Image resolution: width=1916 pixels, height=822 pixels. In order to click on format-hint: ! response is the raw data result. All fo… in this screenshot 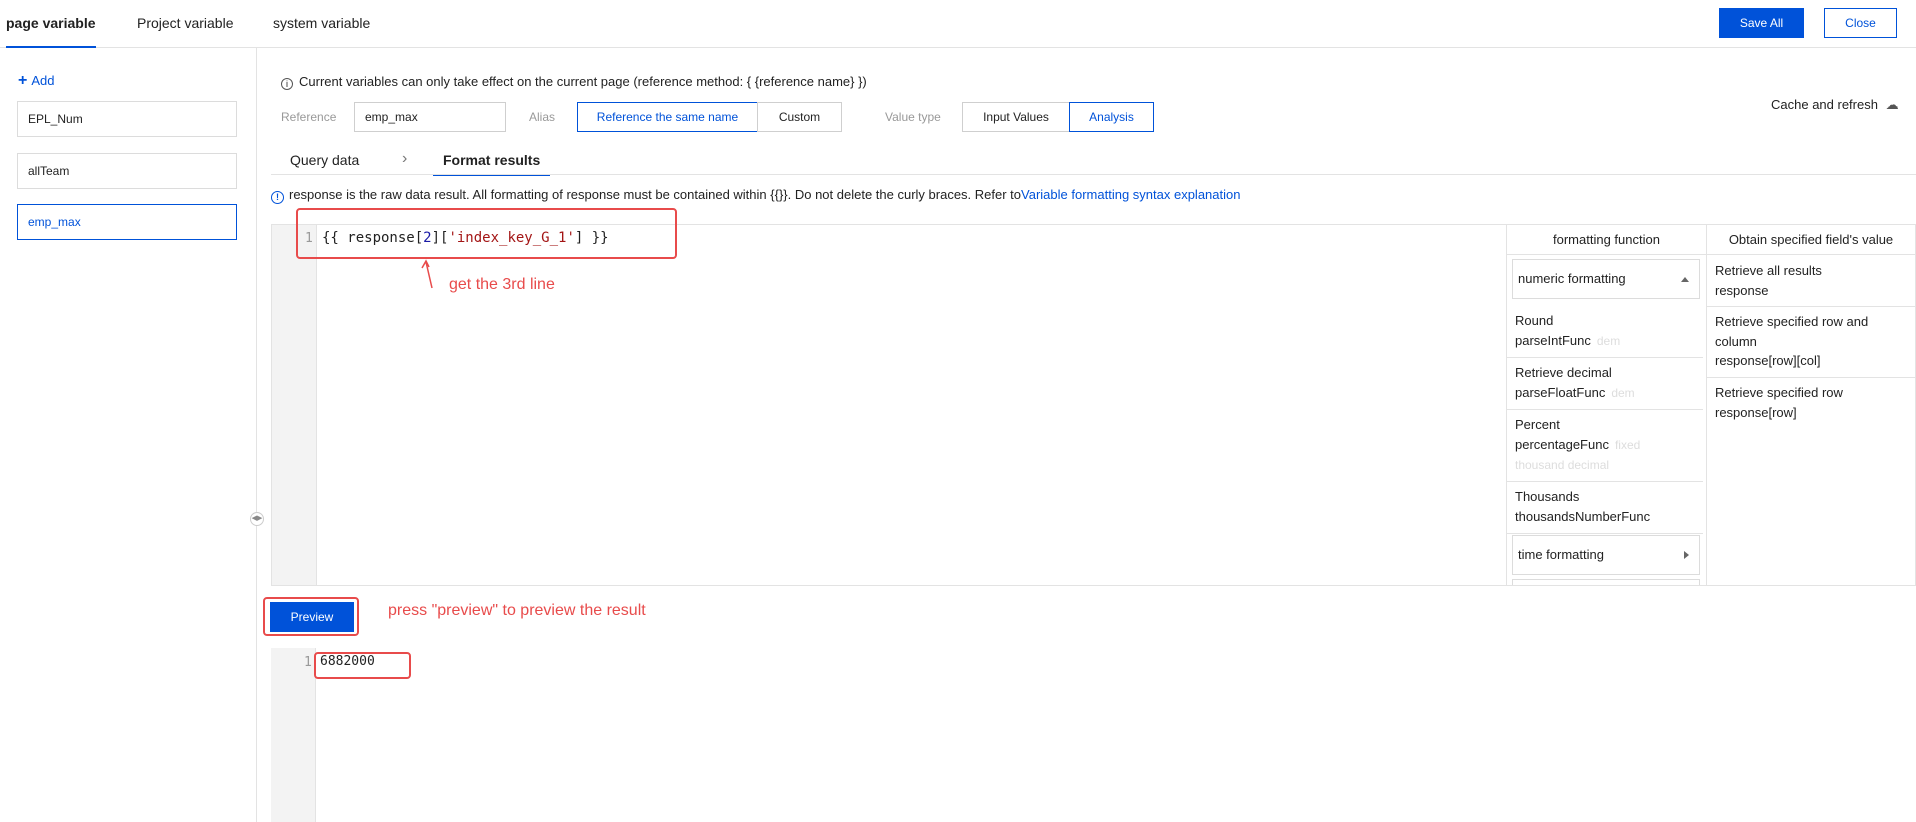, I will do `click(755, 195)`.